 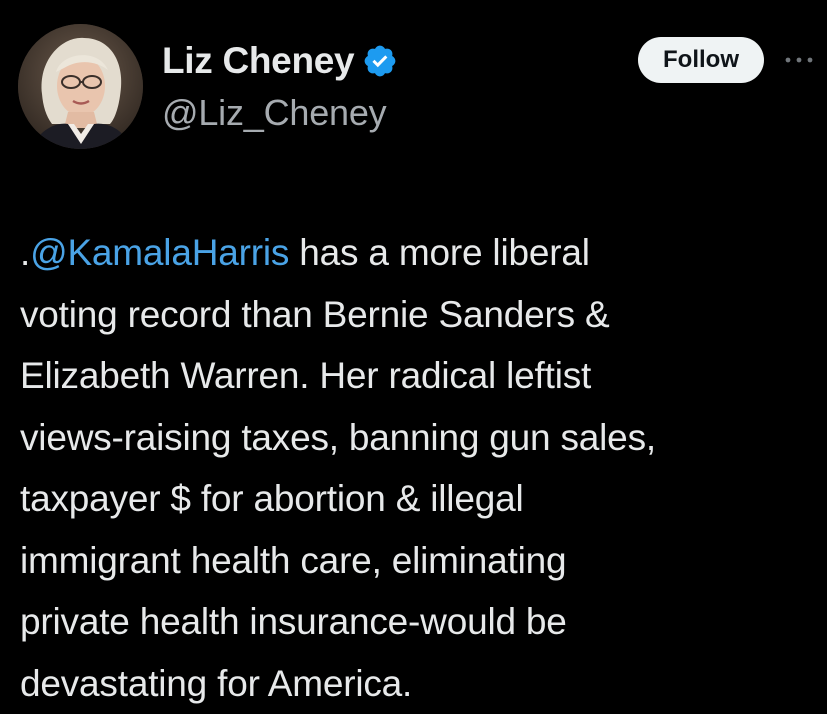 I want to click on tweet-line: voting record than Bernie Sanders &, so click(x=415, y=315).